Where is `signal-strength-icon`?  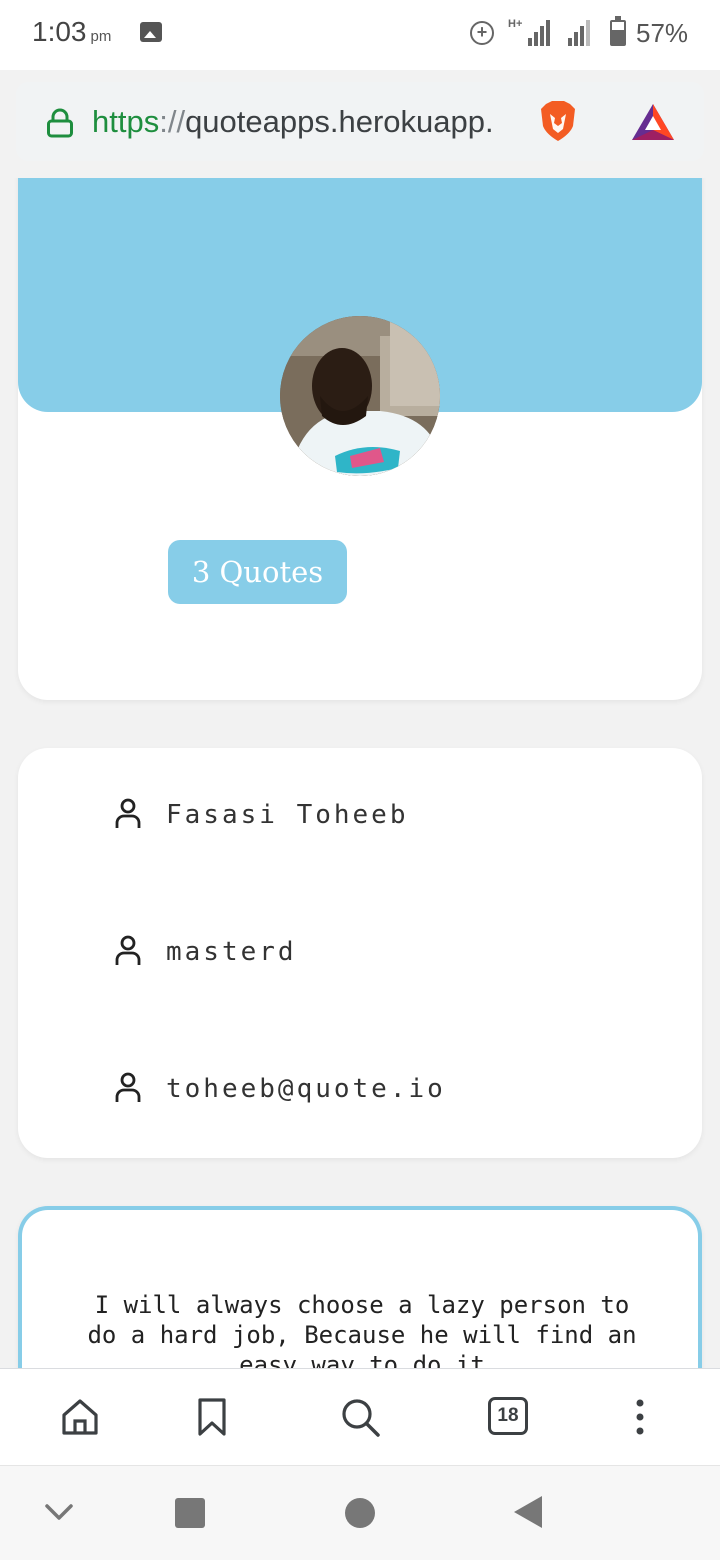
signal-strength-icon is located at coordinates (542, 32).